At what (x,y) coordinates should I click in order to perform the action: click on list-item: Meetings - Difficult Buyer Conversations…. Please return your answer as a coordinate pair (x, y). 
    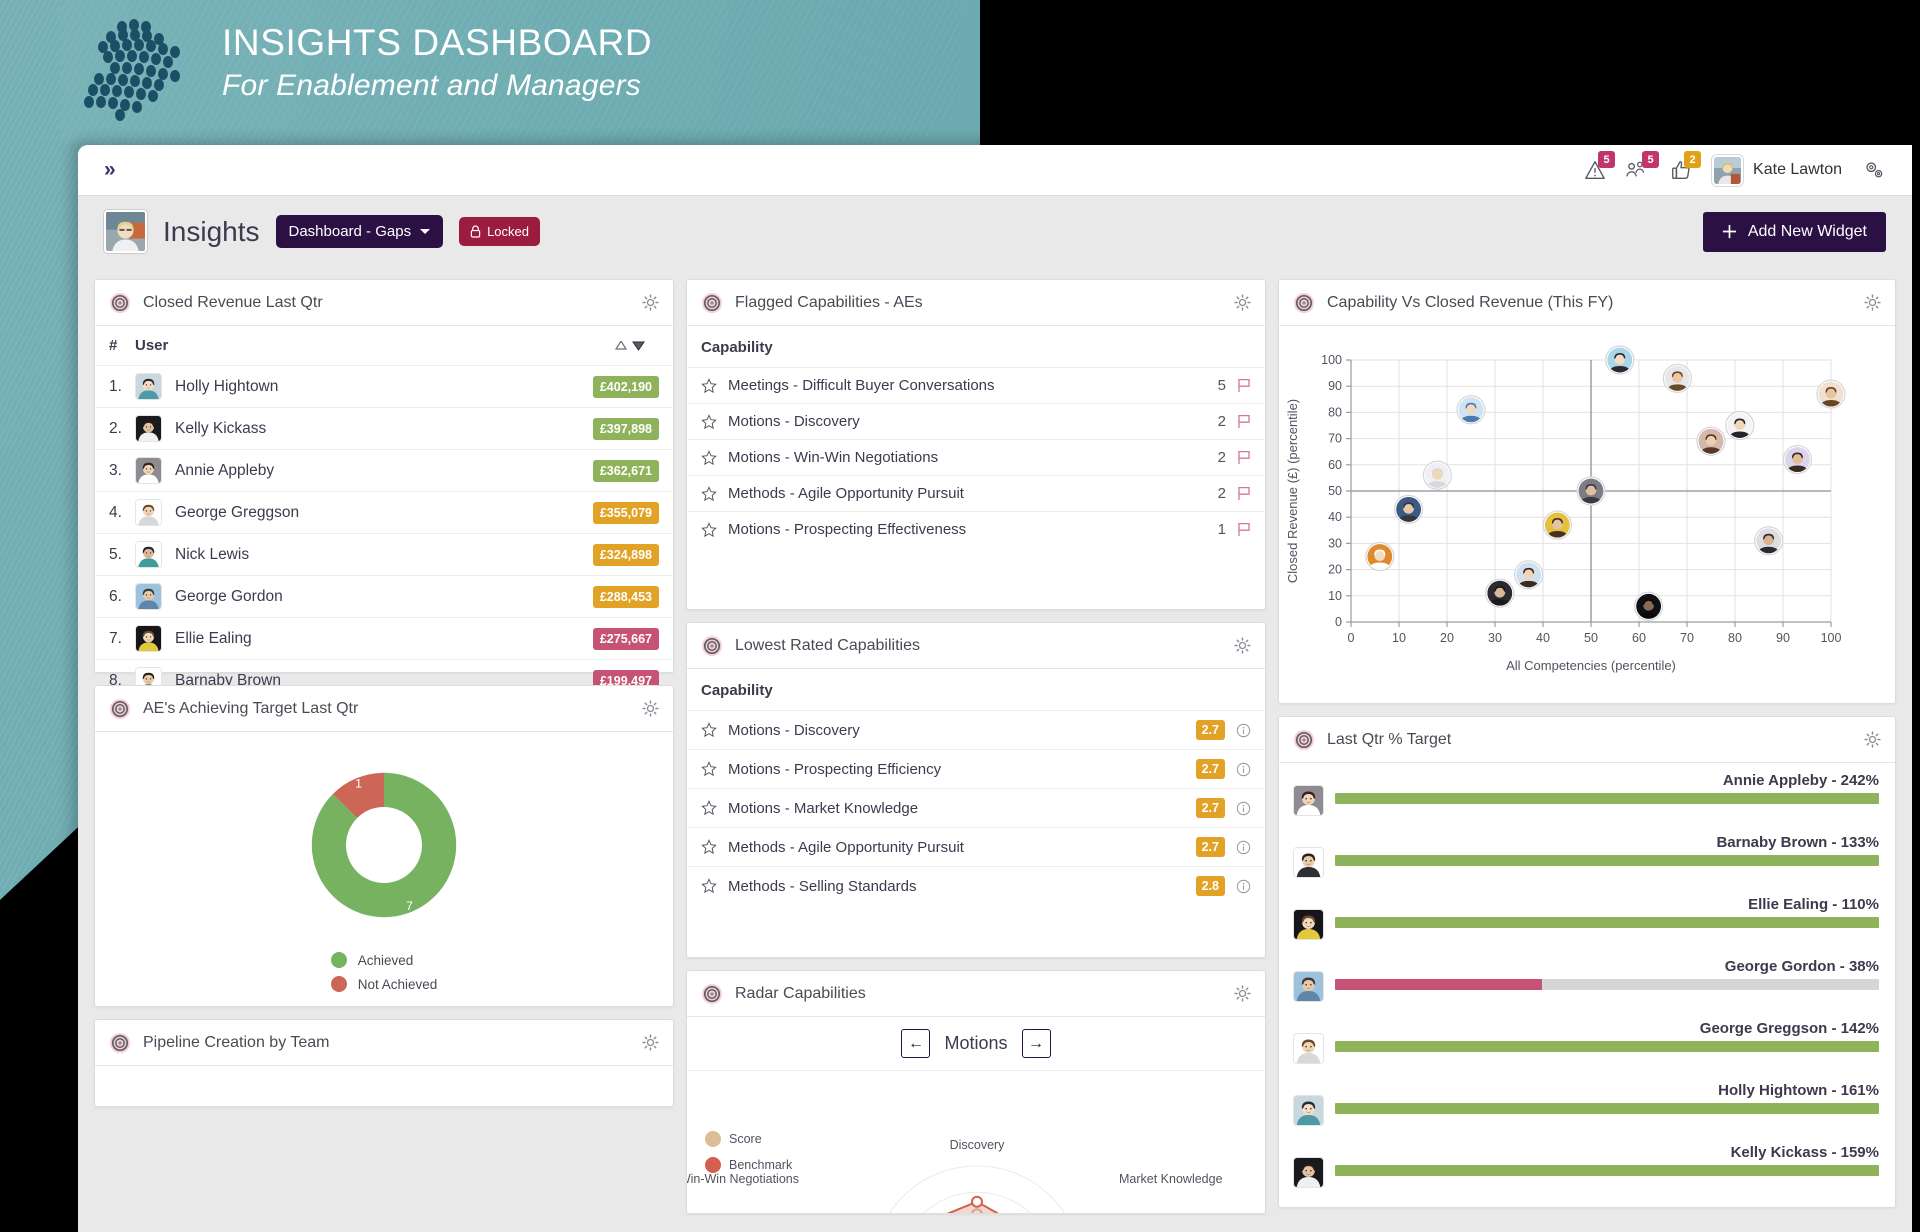
    Looking at the image, I should click on (976, 385).